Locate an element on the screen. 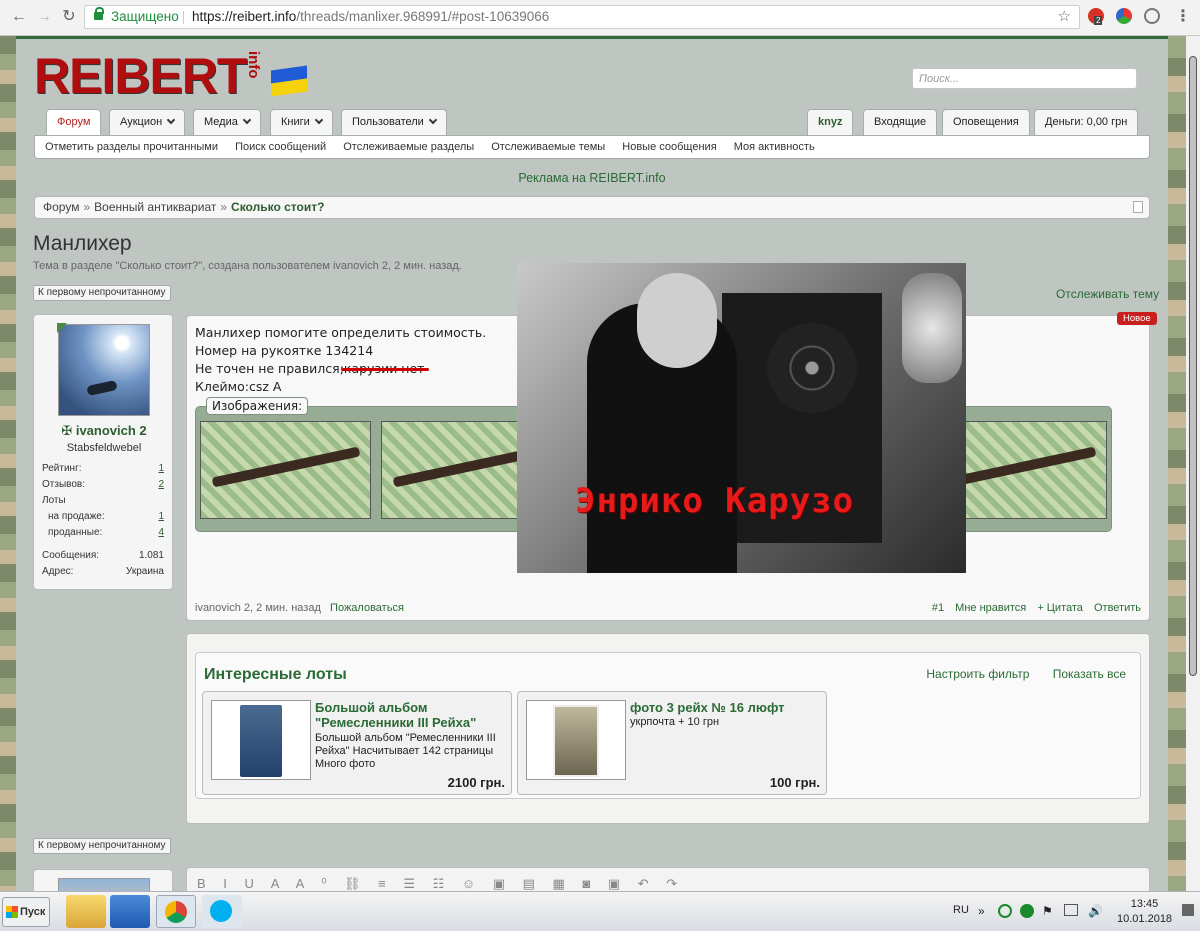 This screenshot has height=931, width=1200. tab-auction: Аукцион is located at coordinates (147, 122).